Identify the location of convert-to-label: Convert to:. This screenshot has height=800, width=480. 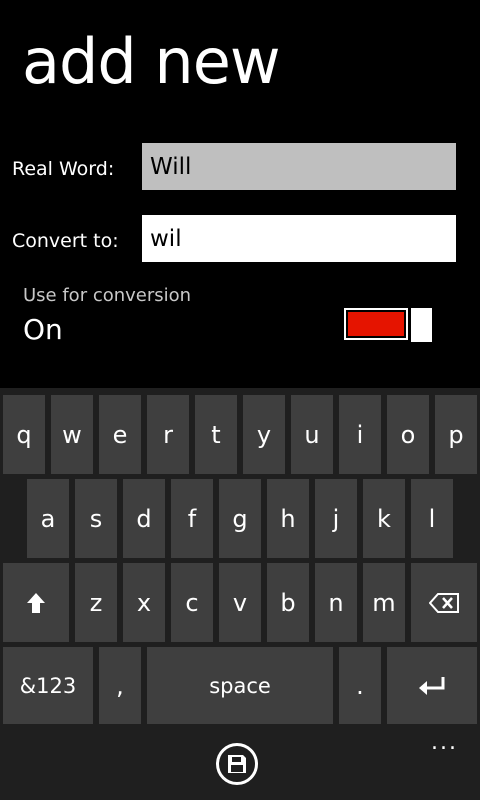
(65, 241).